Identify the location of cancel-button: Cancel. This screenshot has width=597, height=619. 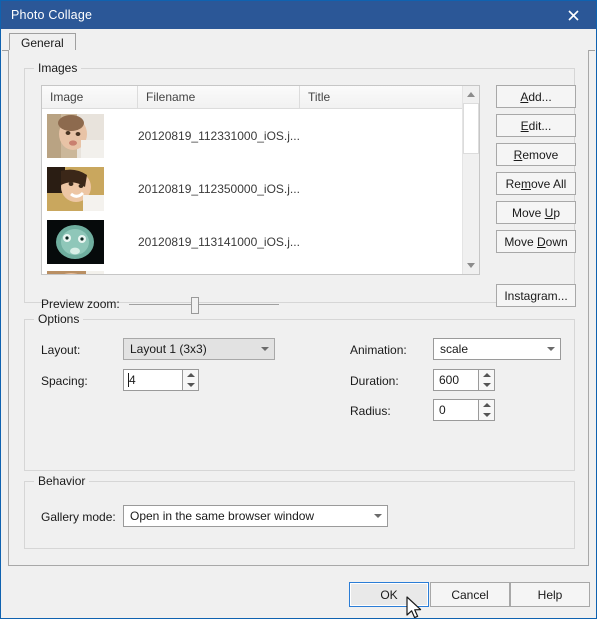
(470, 594).